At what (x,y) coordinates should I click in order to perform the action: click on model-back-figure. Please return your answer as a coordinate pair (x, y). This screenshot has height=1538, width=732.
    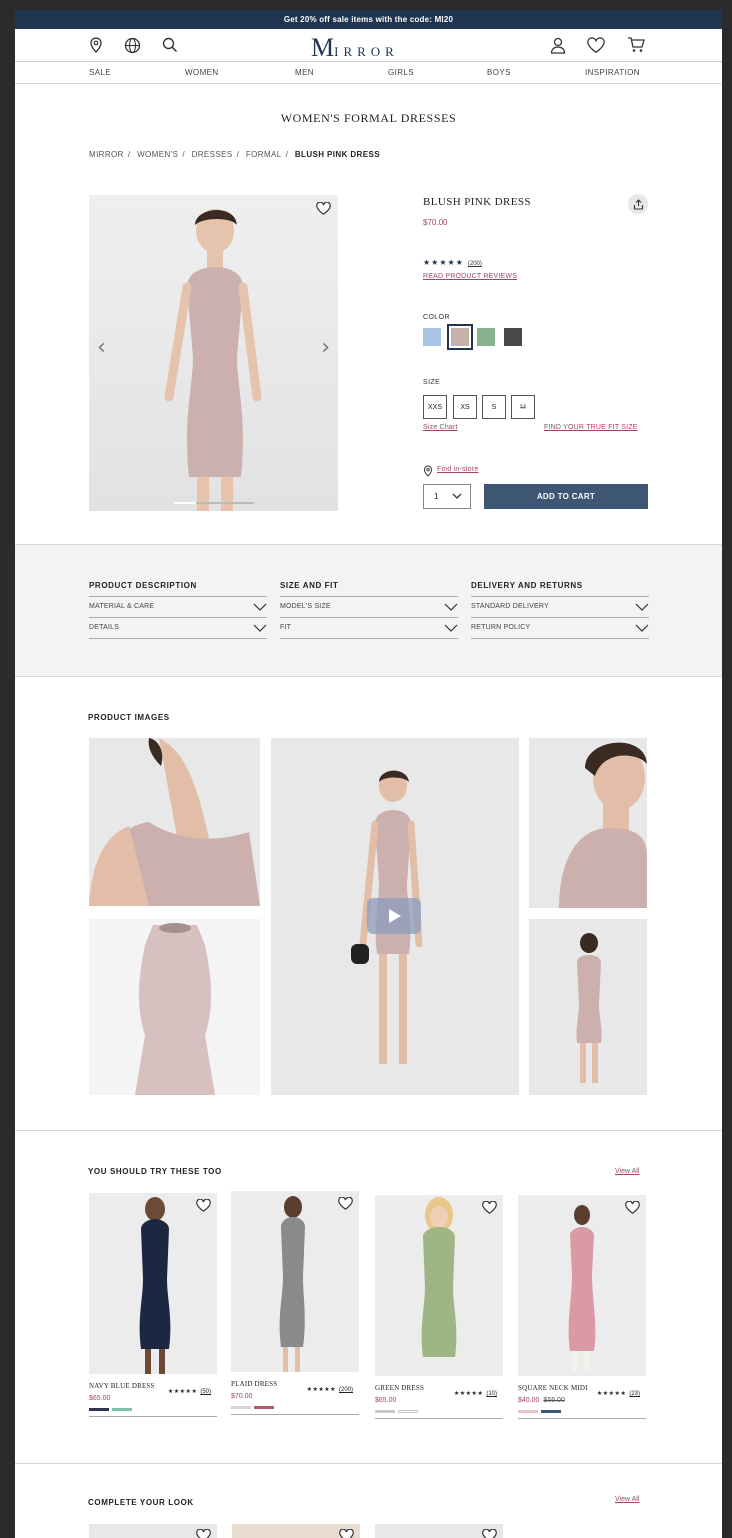
    Looking at the image, I should click on (589, 1008).